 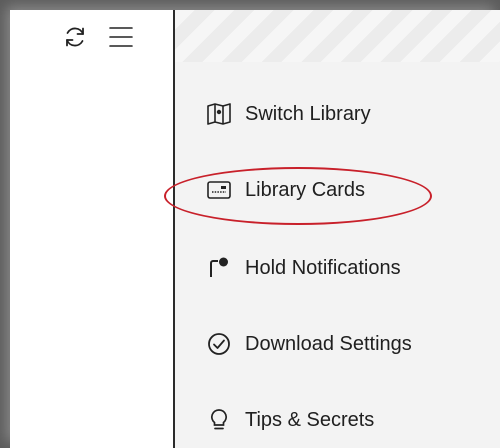 What do you see at coordinates (305, 189) in the screenshot?
I see `menu-item-label: Library Cards` at bounding box center [305, 189].